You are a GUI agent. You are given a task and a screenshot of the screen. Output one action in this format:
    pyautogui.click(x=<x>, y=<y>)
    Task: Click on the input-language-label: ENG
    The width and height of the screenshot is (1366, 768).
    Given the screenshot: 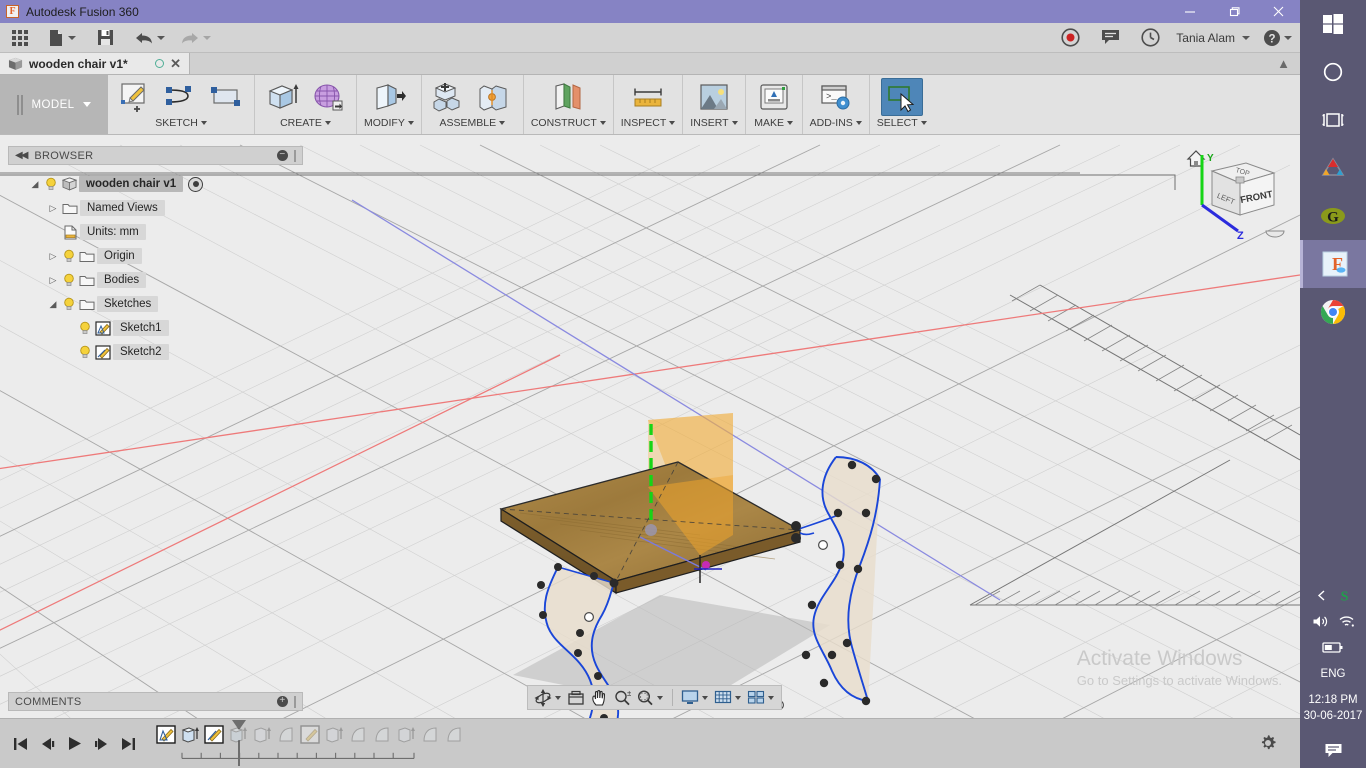 What is the action you would take?
    pyautogui.click(x=1333, y=674)
    